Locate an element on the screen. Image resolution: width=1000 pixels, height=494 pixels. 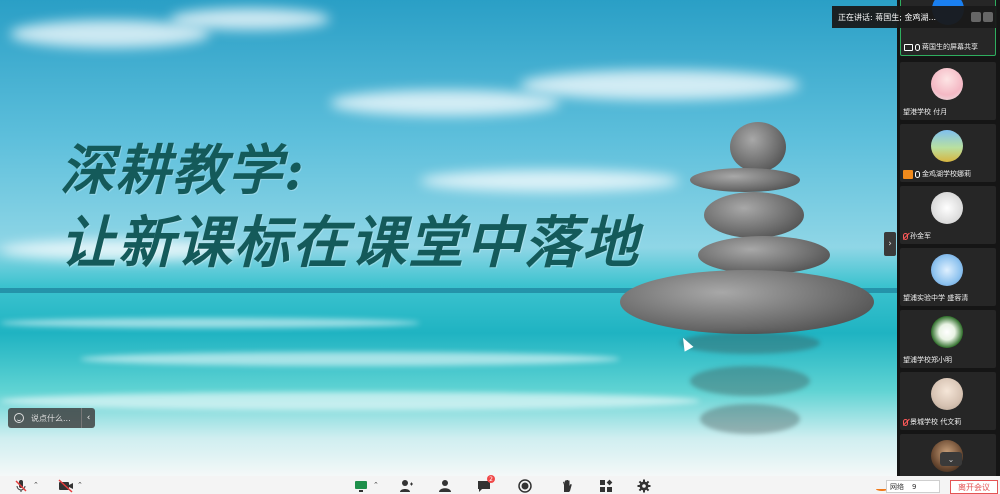
chat-icon: 2 is located at coordinates (486, 483).